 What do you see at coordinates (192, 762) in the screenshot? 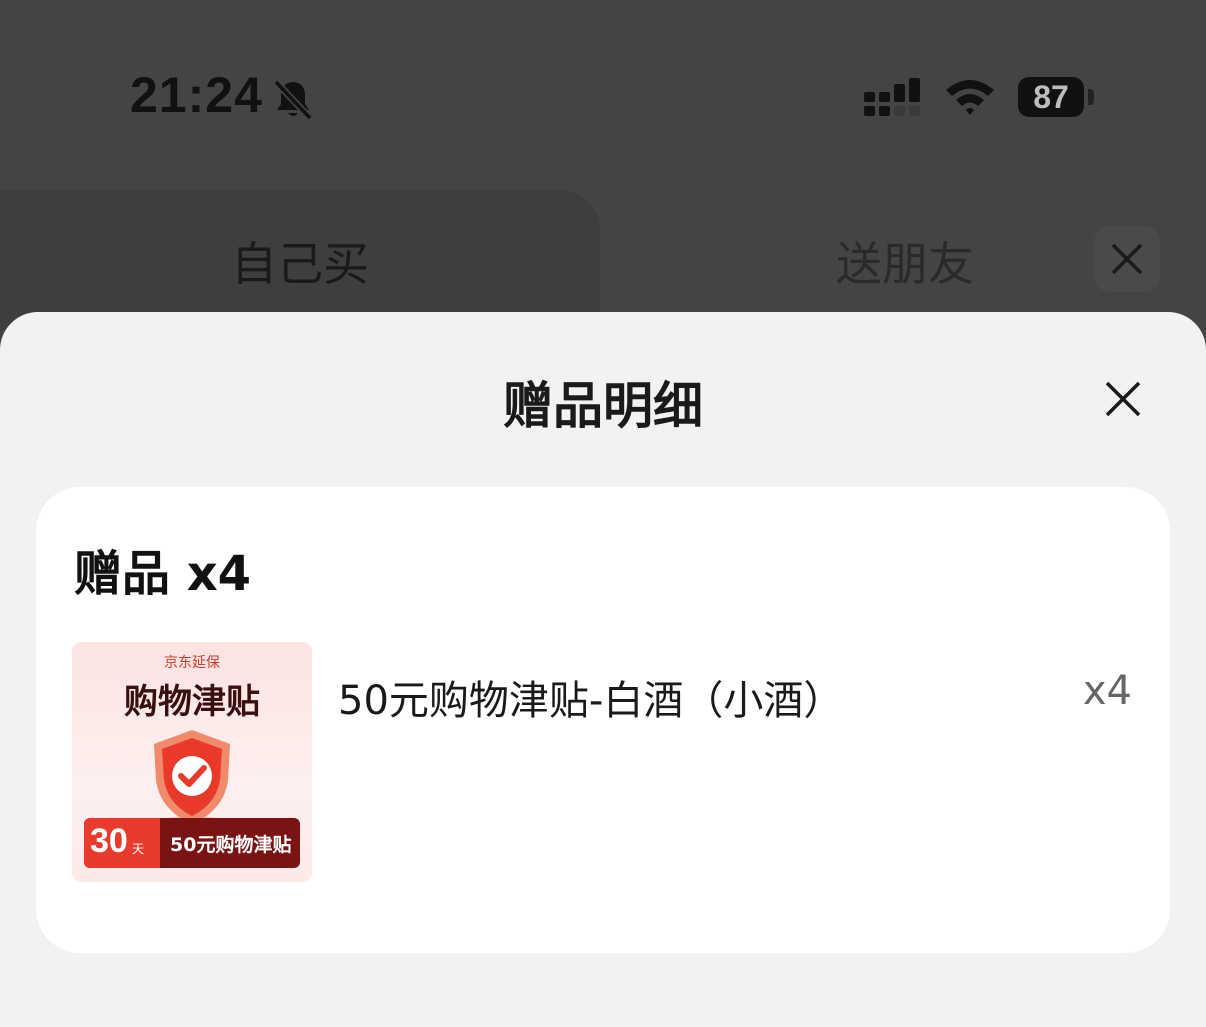
I see `gift-thumbnail: 京东延保 购物津贴 30 天 50元购物津贴` at bounding box center [192, 762].